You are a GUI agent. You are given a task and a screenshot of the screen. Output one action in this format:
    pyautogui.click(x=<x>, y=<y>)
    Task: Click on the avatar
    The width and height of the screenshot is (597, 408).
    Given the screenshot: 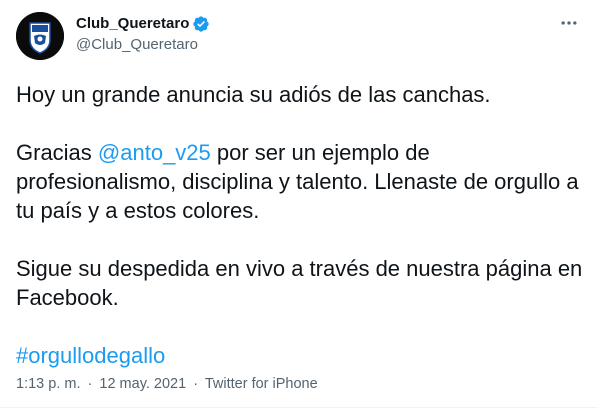 What is the action you would take?
    pyautogui.click(x=40, y=36)
    